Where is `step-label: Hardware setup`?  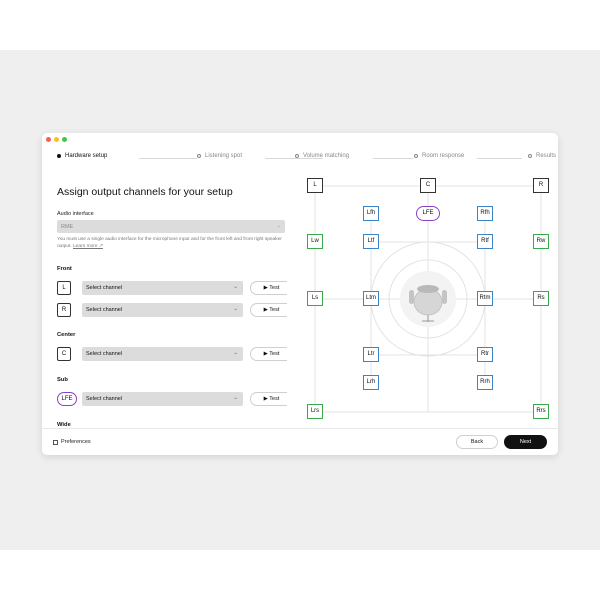
step-label: Hardware setup is located at coordinates (86, 156).